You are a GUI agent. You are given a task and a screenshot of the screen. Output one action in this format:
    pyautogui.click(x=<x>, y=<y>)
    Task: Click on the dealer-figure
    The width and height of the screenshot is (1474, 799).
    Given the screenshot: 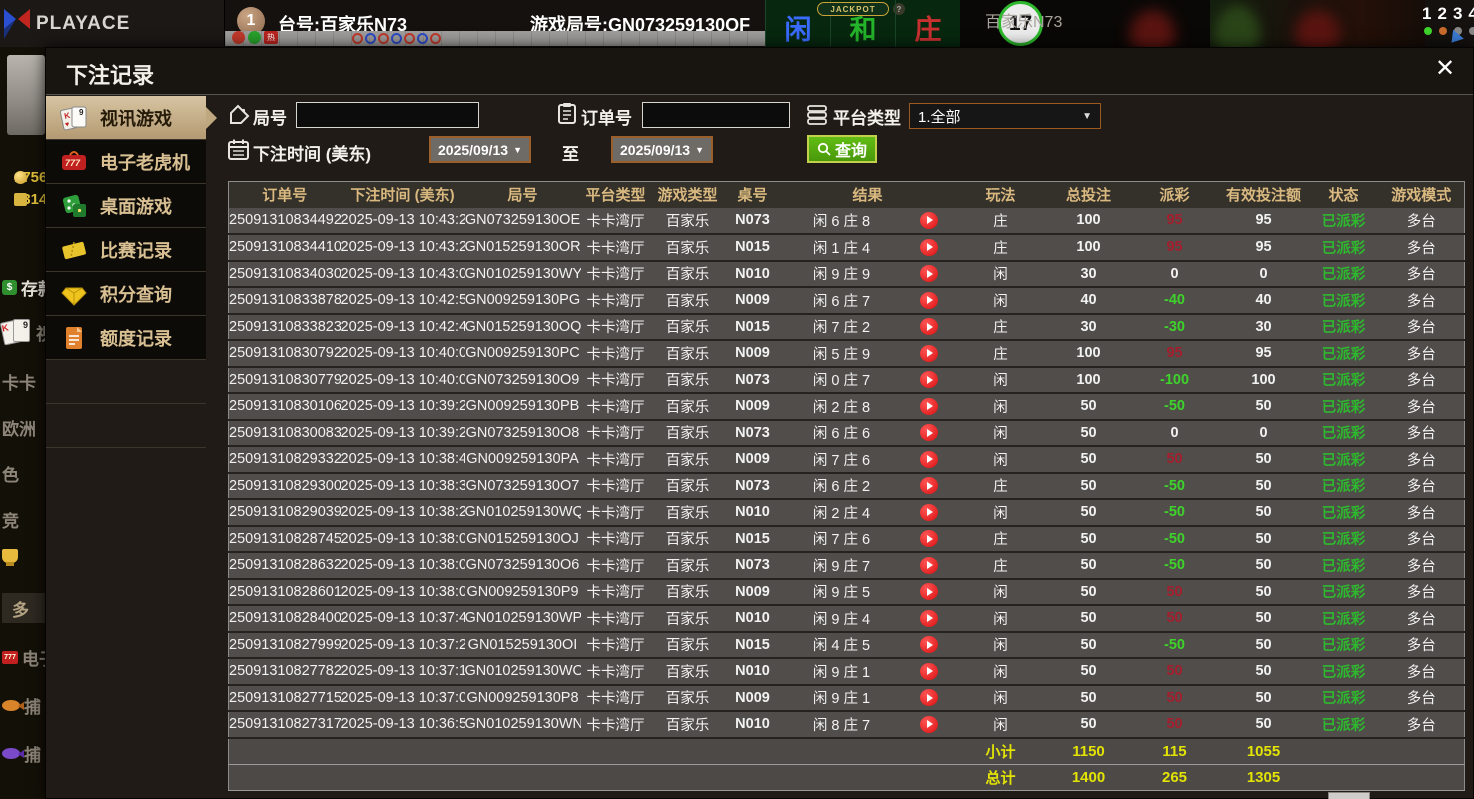 What is the action you would take?
    pyautogui.click(x=1152, y=28)
    